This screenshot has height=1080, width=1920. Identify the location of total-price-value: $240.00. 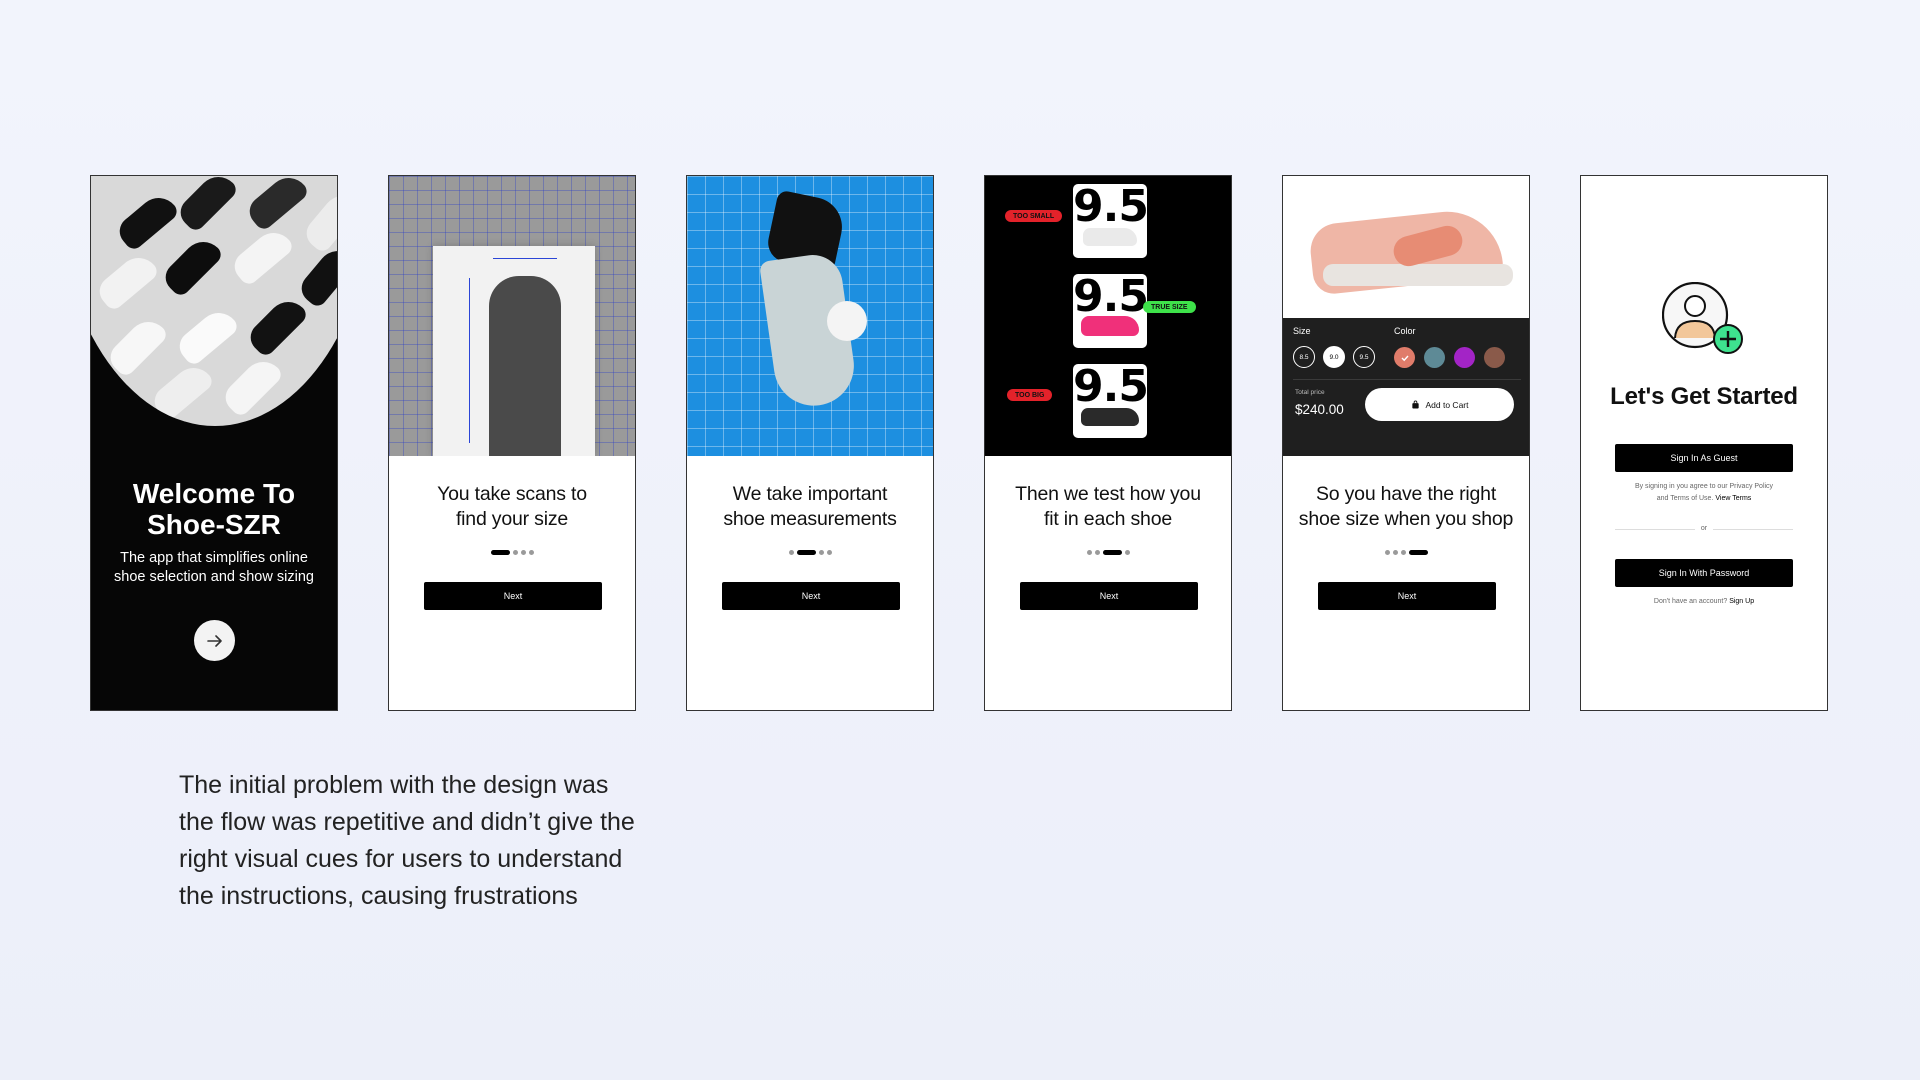
(1319, 409).